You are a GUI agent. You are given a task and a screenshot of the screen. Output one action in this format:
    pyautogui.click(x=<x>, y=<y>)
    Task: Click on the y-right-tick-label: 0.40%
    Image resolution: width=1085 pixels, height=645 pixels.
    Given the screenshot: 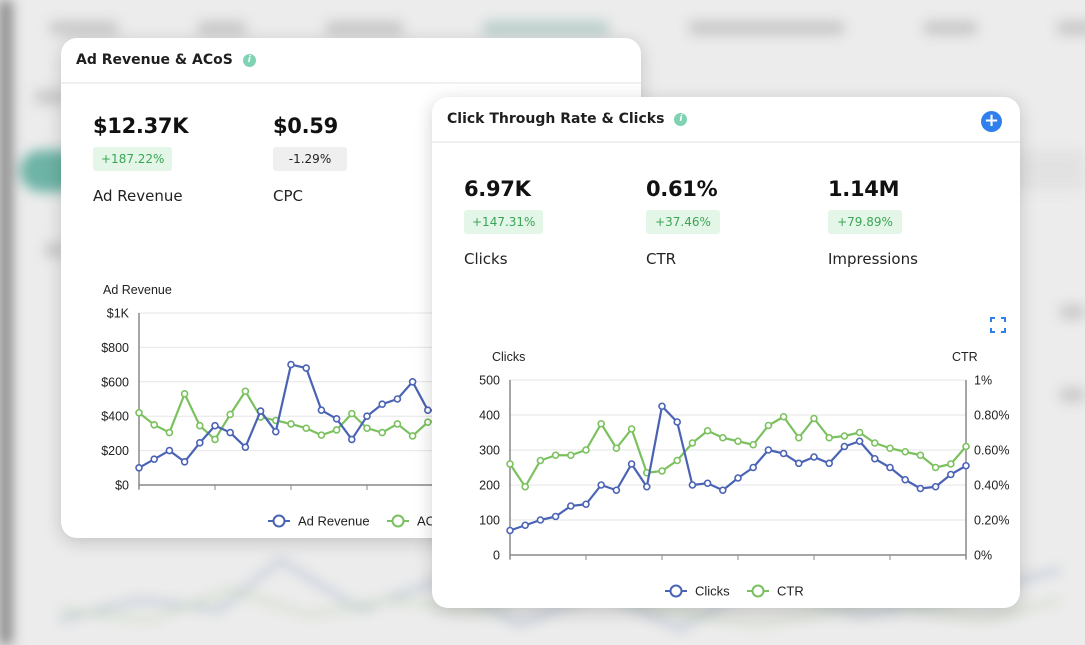 What is the action you would take?
    pyautogui.click(x=991, y=486)
    